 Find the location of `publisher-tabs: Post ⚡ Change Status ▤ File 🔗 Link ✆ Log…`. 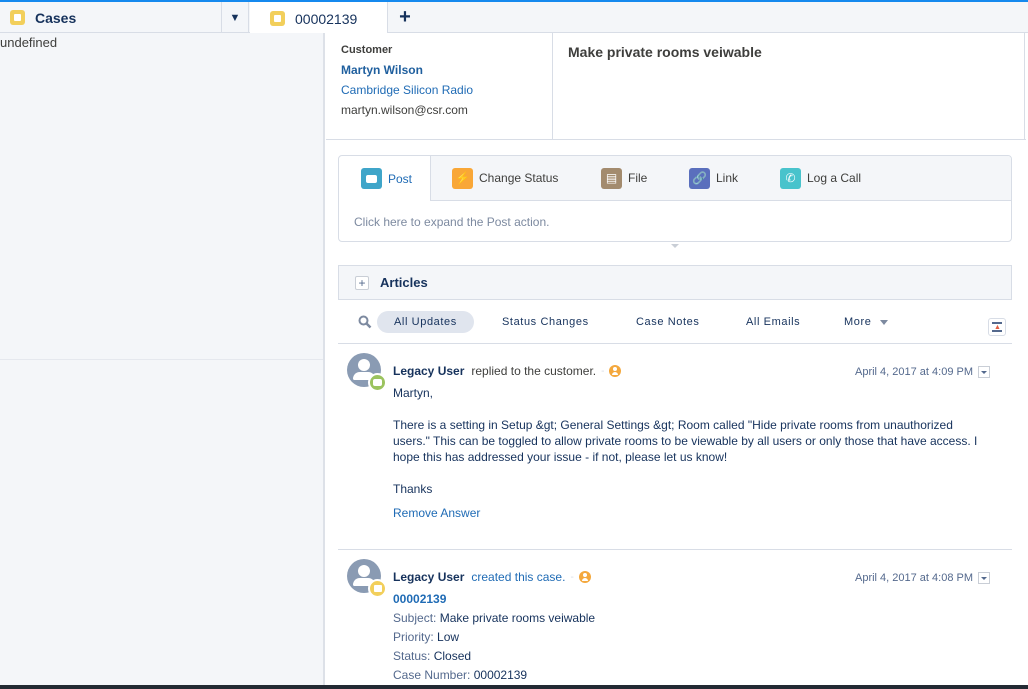

publisher-tabs: Post ⚡ Change Status ▤ File 🔗 Link ✆ Log… is located at coordinates (675, 178).